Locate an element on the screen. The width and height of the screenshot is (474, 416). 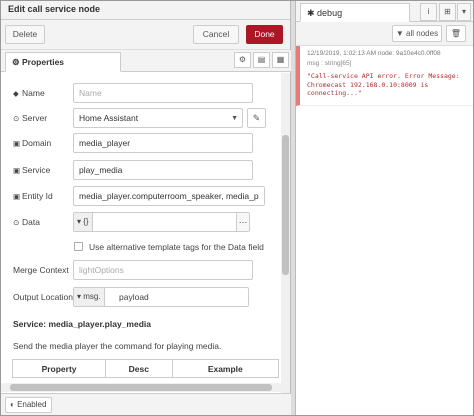
settings-tab-button: ⚙ is located at coordinates (242, 60).